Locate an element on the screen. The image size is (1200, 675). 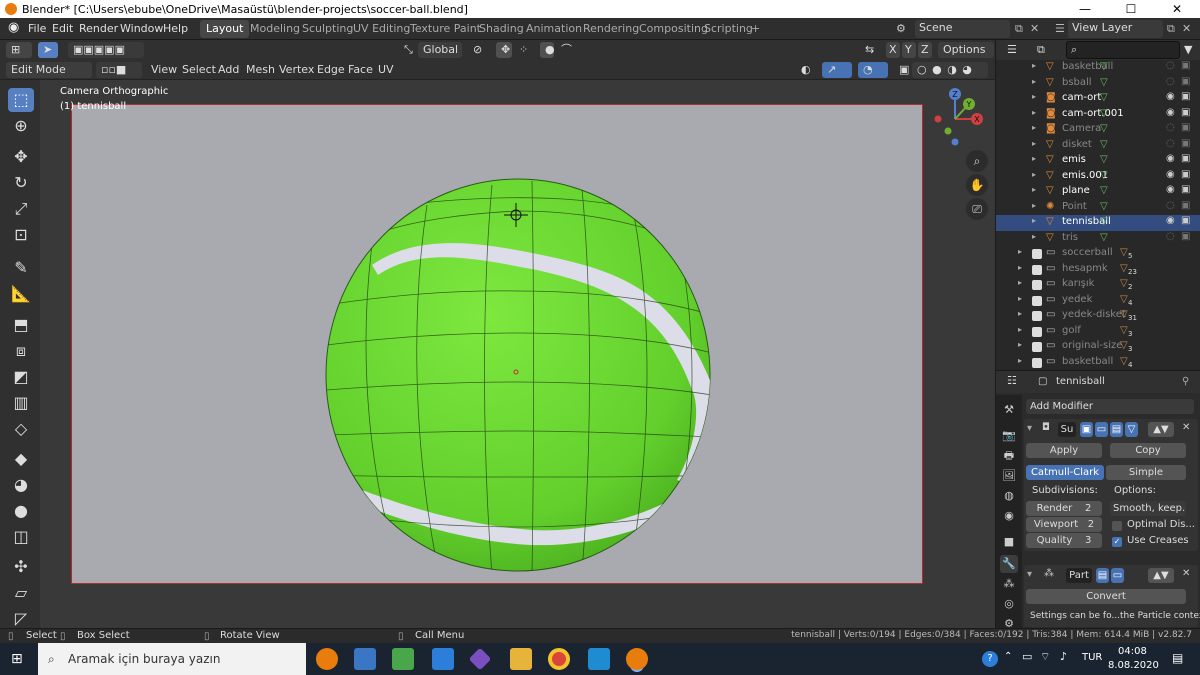
display-mode-icon: ⧉ is located at coordinates (1044, 50).